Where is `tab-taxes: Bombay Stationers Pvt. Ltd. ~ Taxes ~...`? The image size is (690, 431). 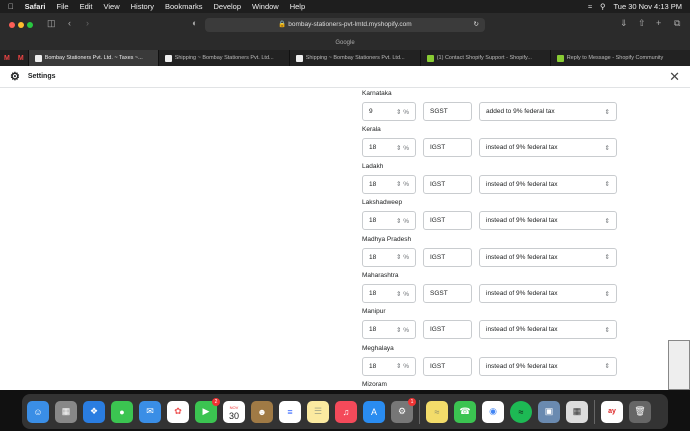 tab-taxes: Bombay Stationers Pvt. Ltd. ~ Taxes ~... is located at coordinates (92, 58).